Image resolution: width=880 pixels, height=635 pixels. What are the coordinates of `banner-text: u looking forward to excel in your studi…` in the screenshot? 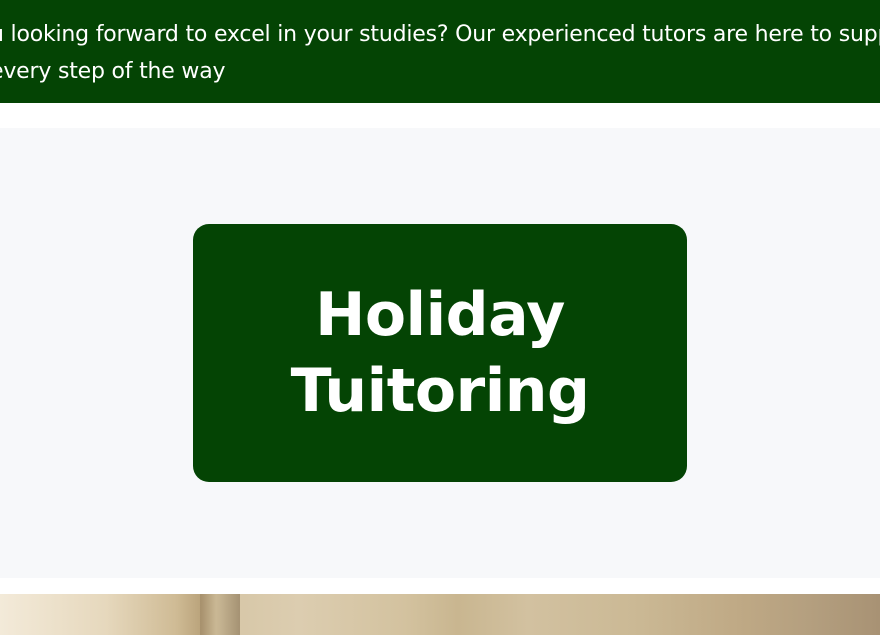 It's located at (440, 53).